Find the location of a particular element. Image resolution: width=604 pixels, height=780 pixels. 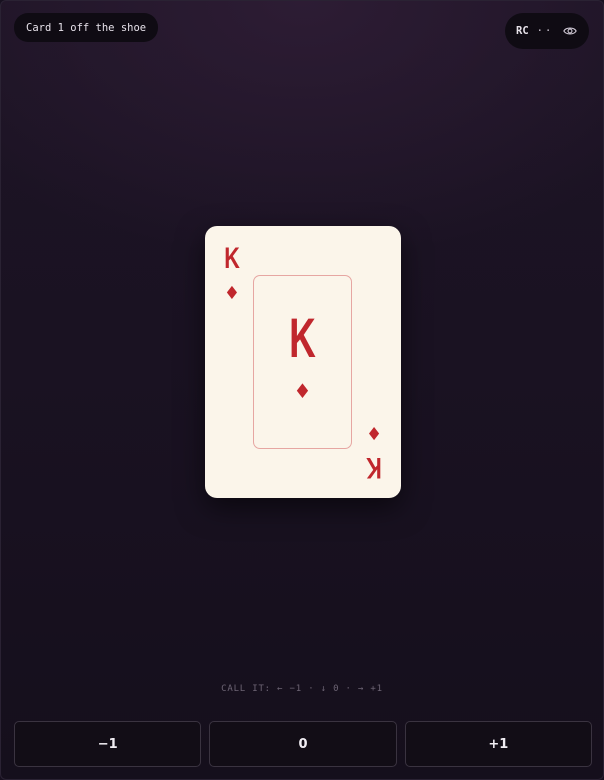

zero-button: 0 is located at coordinates (303, 744).